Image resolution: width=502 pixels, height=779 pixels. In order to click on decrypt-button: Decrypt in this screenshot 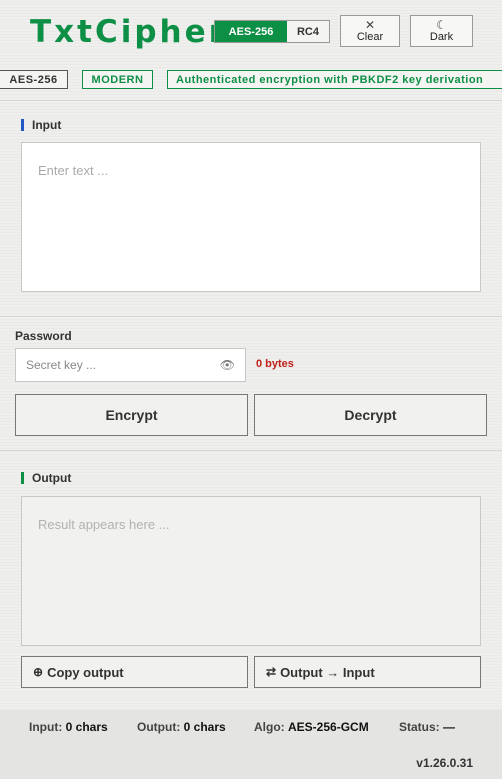, I will do `click(370, 415)`.